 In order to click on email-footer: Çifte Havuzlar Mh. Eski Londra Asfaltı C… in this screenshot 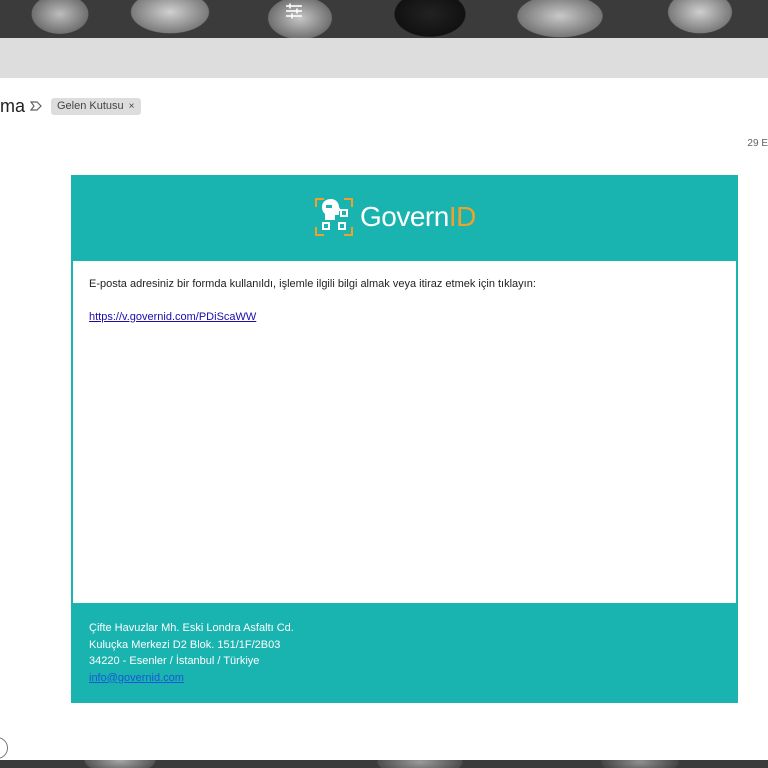, I will do `click(404, 653)`.